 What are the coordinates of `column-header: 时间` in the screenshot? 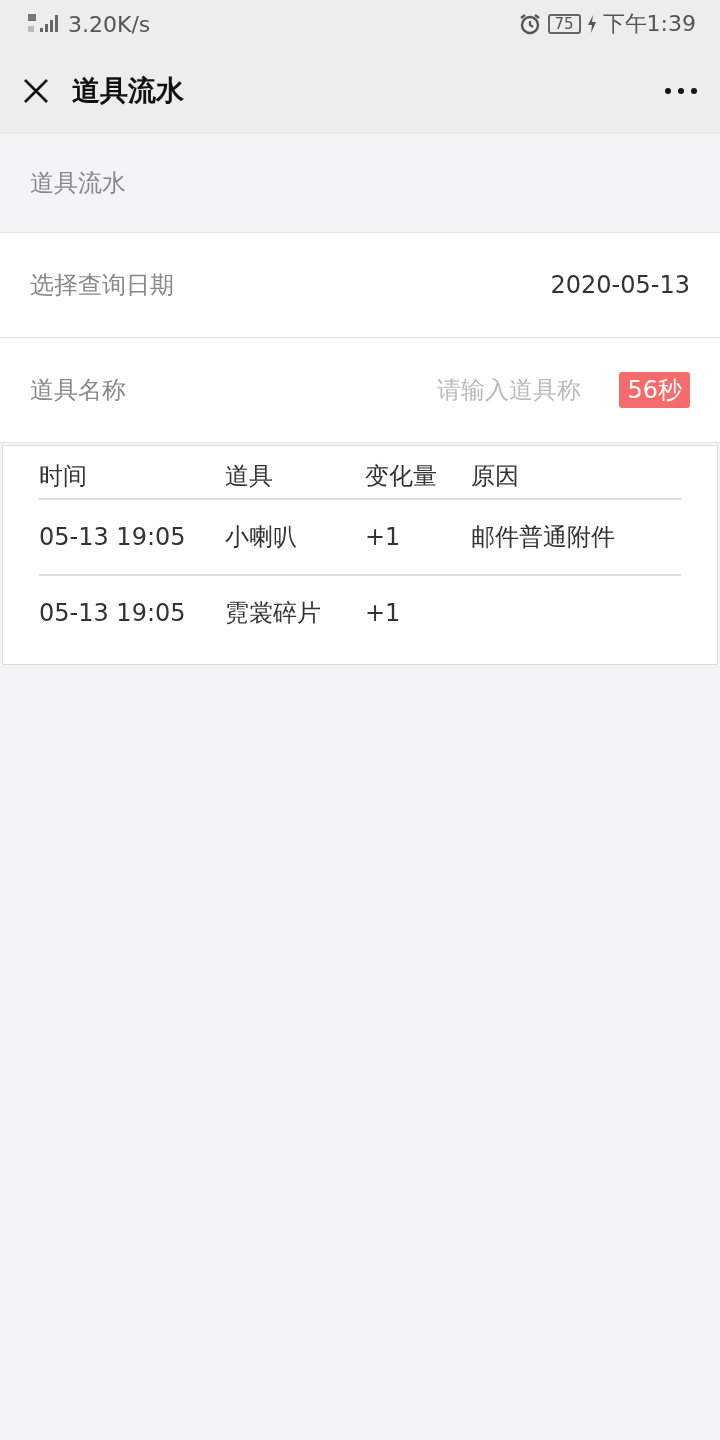 It's located at (63, 476).